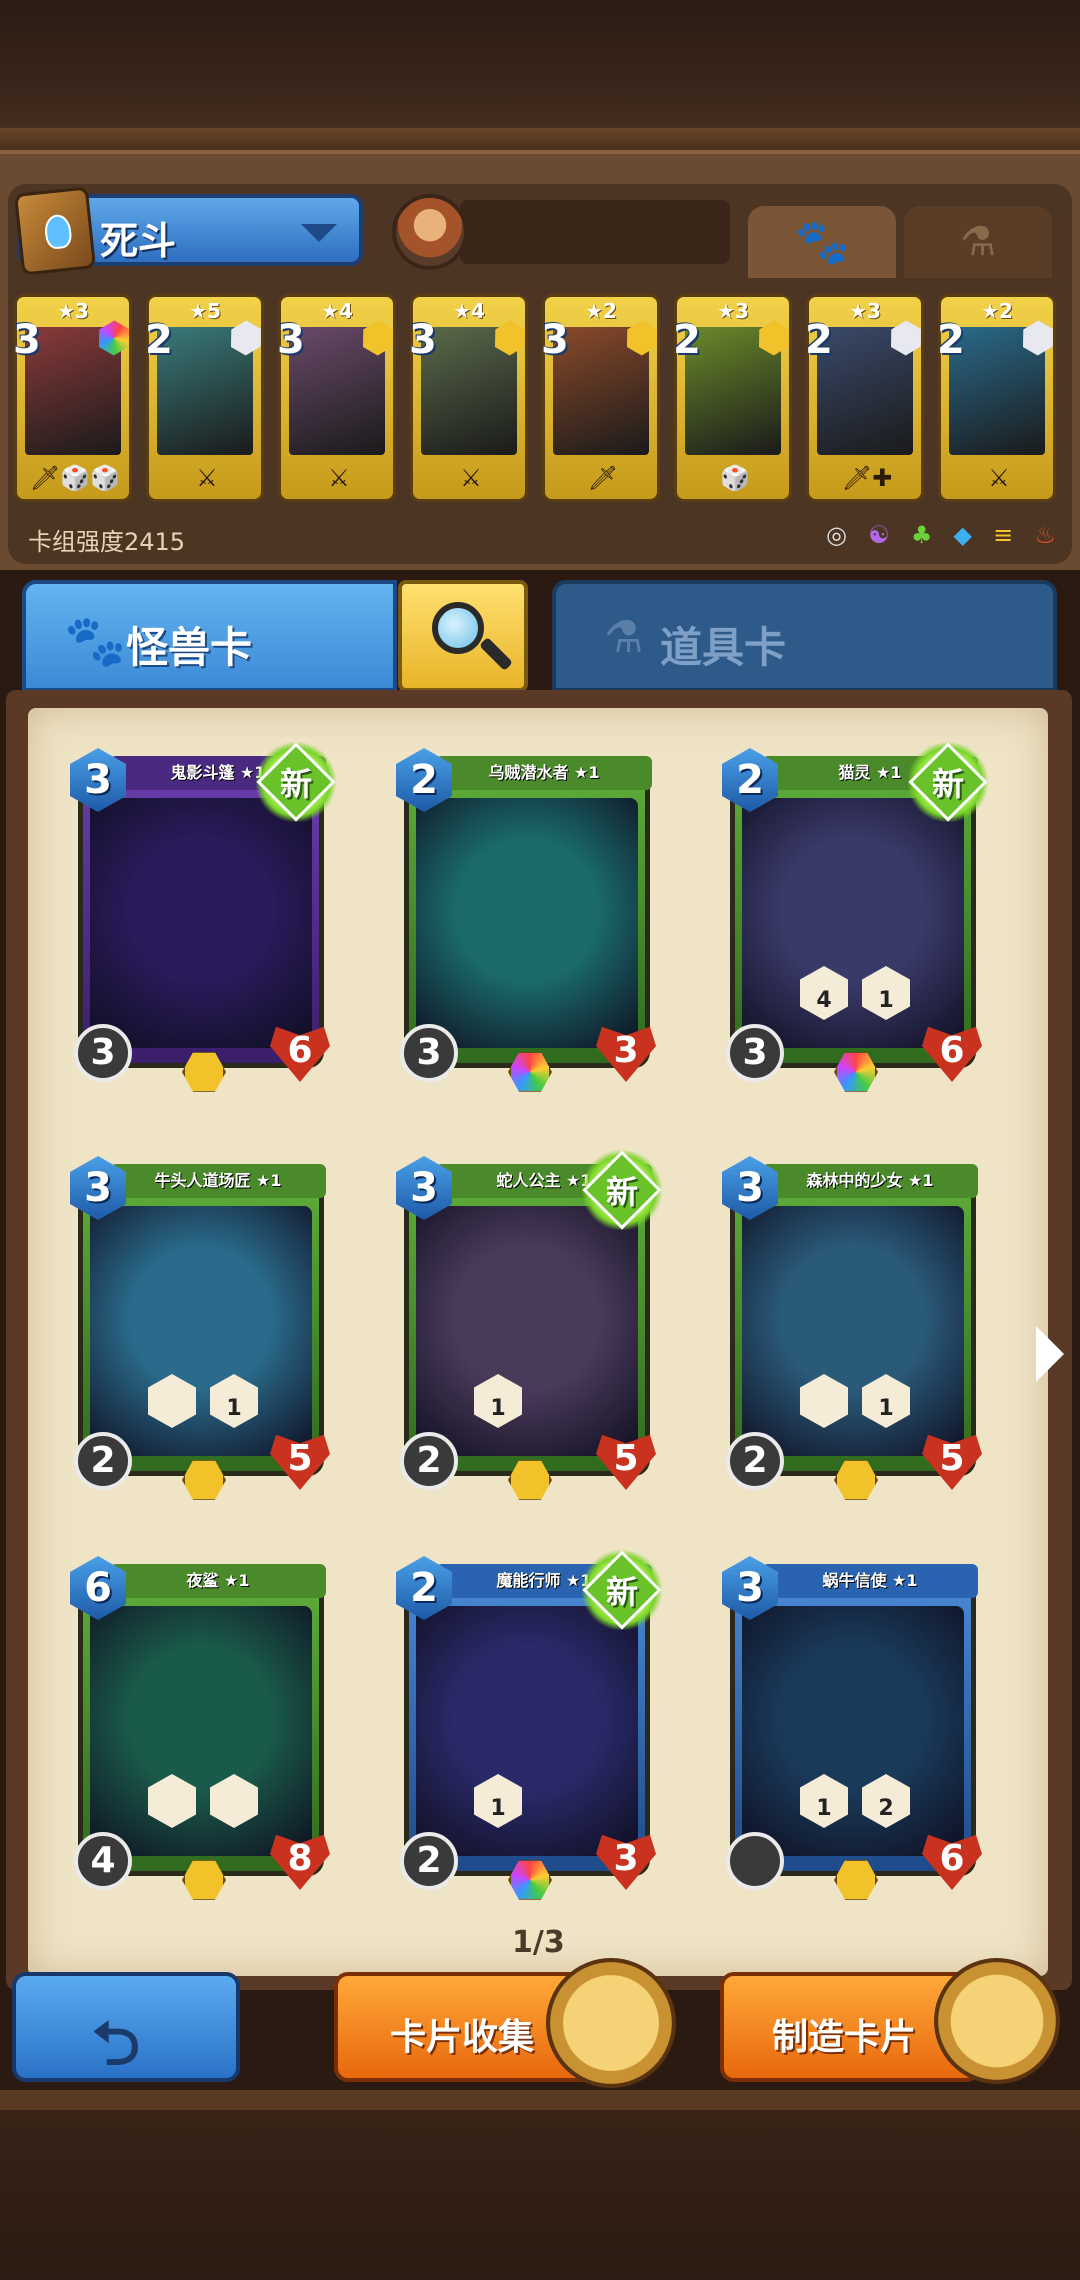  What do you see at coordinates (600, 398) in the screenshot?
I see `deck-card: ★2 3 🗡` at bounding box center [600, 398].